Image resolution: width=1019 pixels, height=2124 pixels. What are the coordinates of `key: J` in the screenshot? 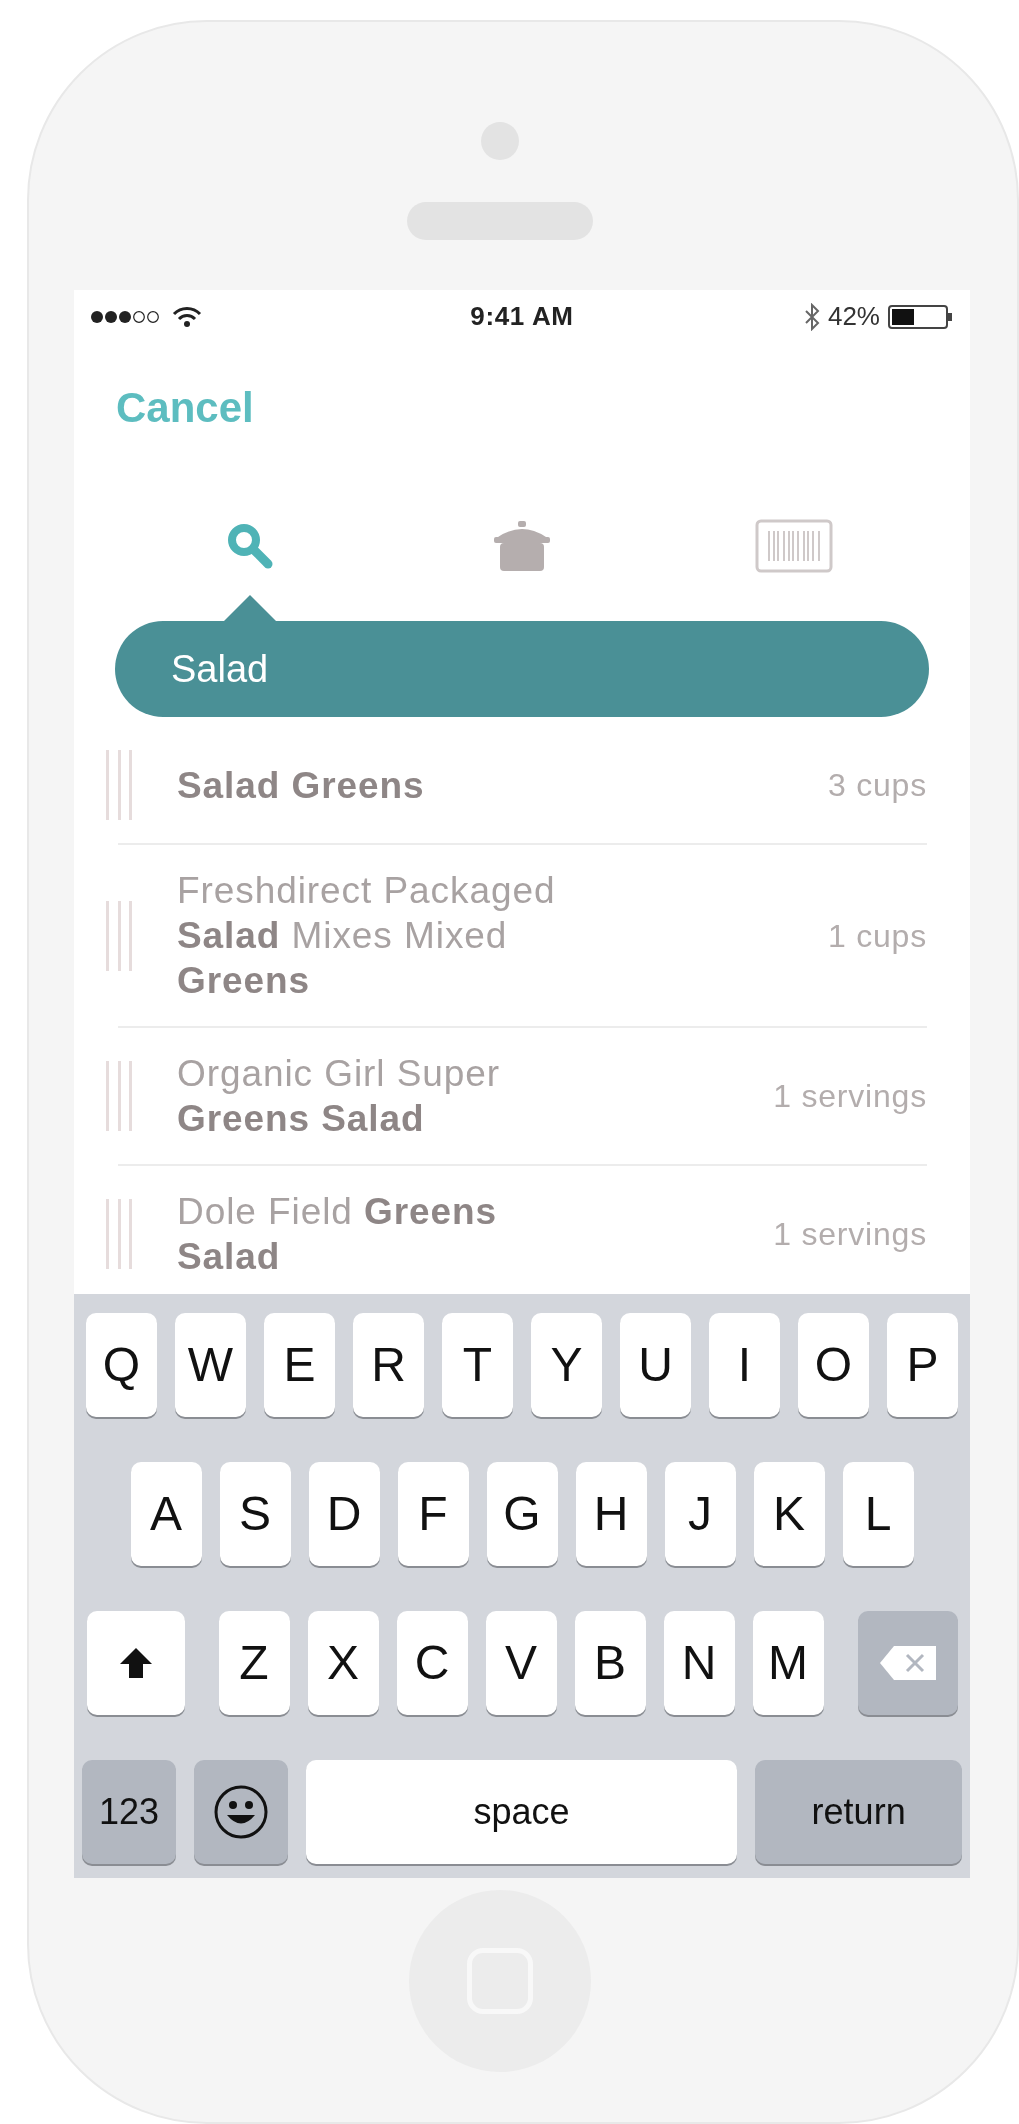 It's located at (700, 1514).